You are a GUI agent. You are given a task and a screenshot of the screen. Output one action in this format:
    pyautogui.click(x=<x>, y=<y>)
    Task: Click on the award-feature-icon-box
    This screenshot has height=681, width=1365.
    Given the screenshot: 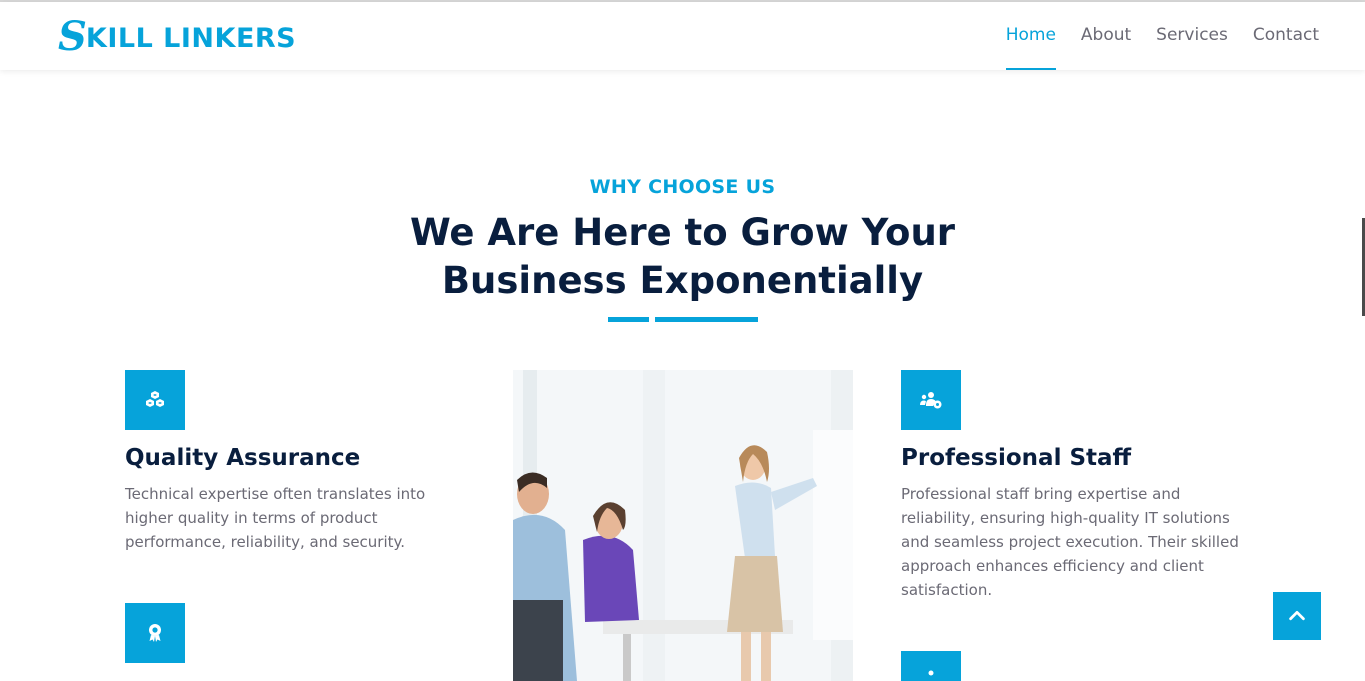 What is the action you would take?
    pyautogui.click(x=155, y=633)
    